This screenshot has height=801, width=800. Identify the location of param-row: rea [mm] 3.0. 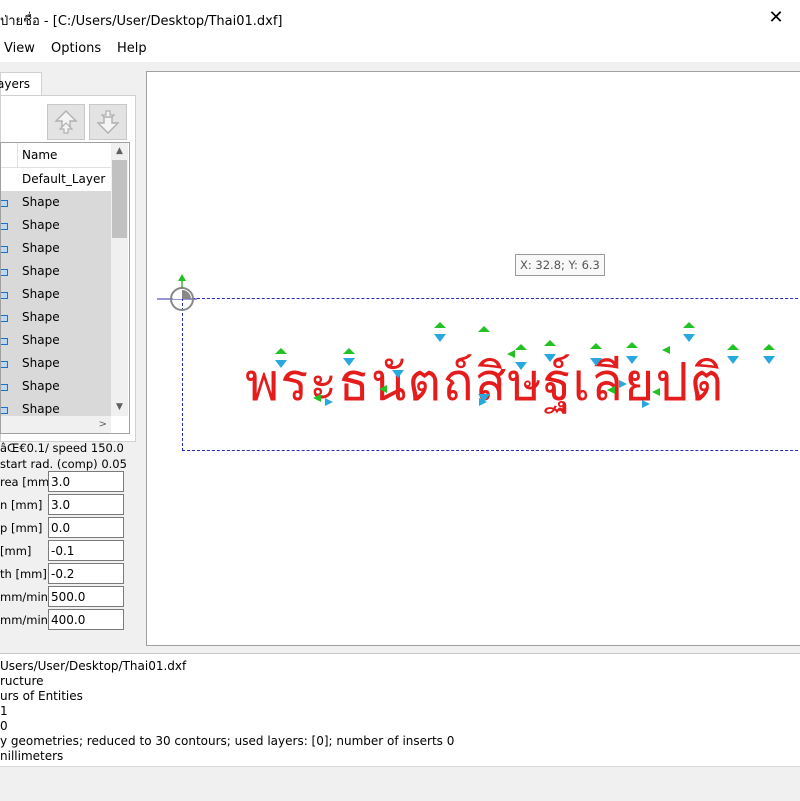
(64, 482).